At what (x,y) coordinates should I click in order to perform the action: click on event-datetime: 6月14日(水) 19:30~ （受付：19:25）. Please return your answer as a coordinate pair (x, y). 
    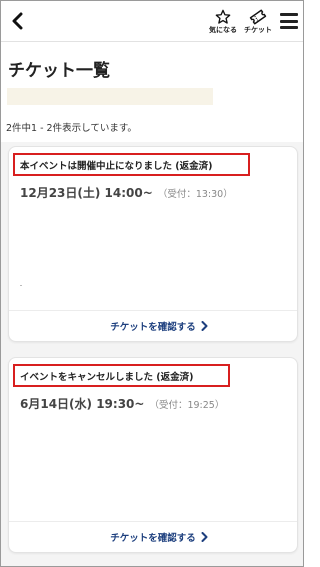
    Looking at the image, I should click on (122, 403).